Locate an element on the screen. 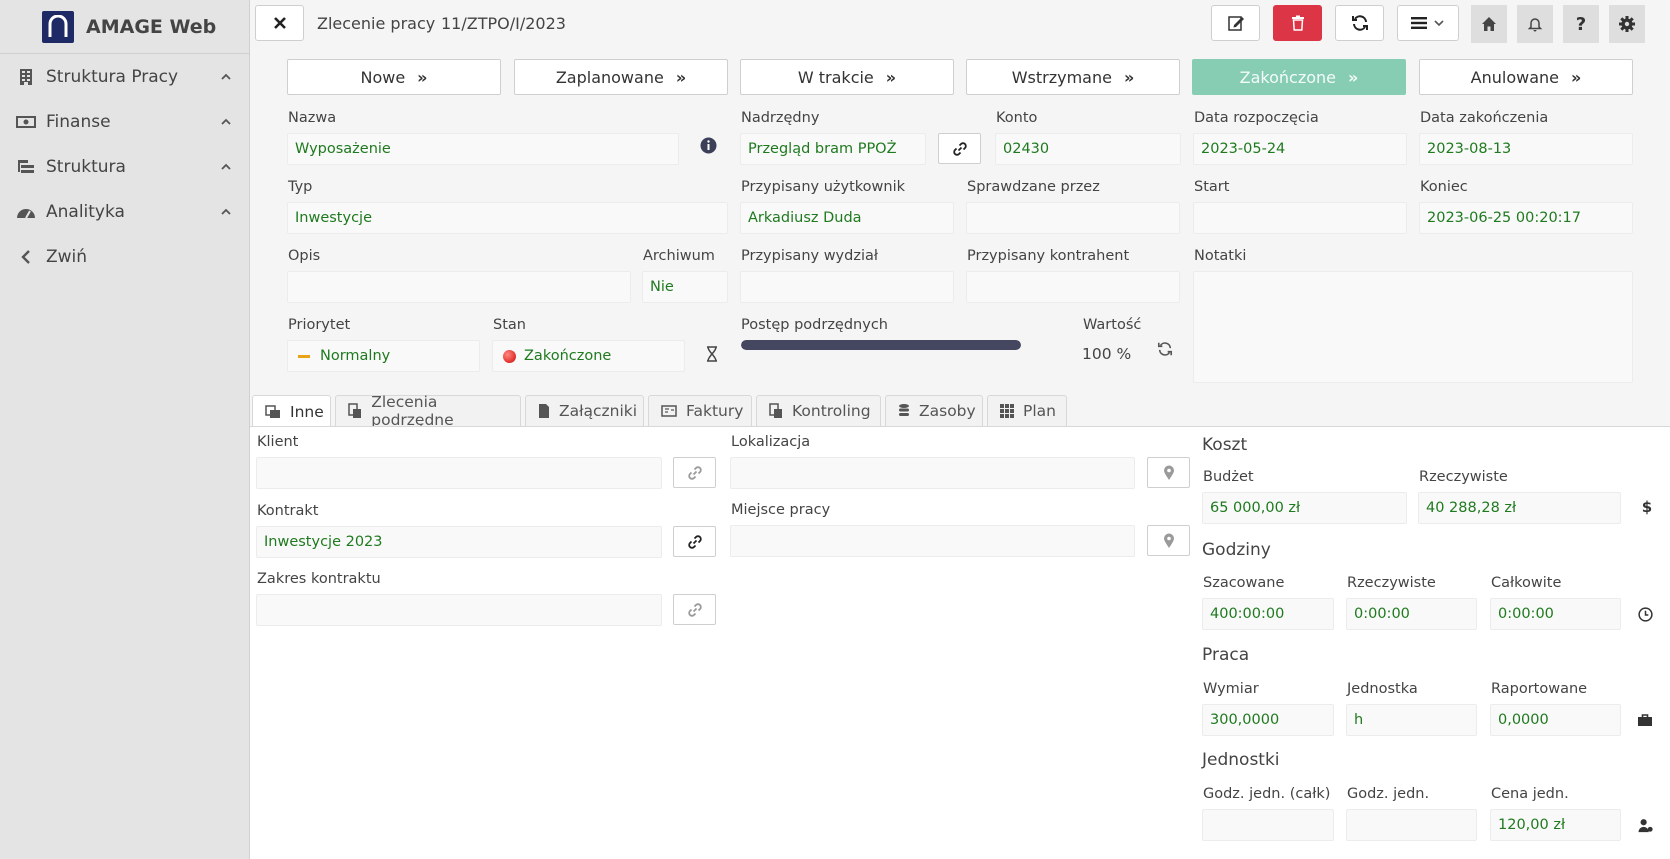 This screenshot has width=1670, height=859. menu-dropdown-button is located at coordinates (1428, 23).